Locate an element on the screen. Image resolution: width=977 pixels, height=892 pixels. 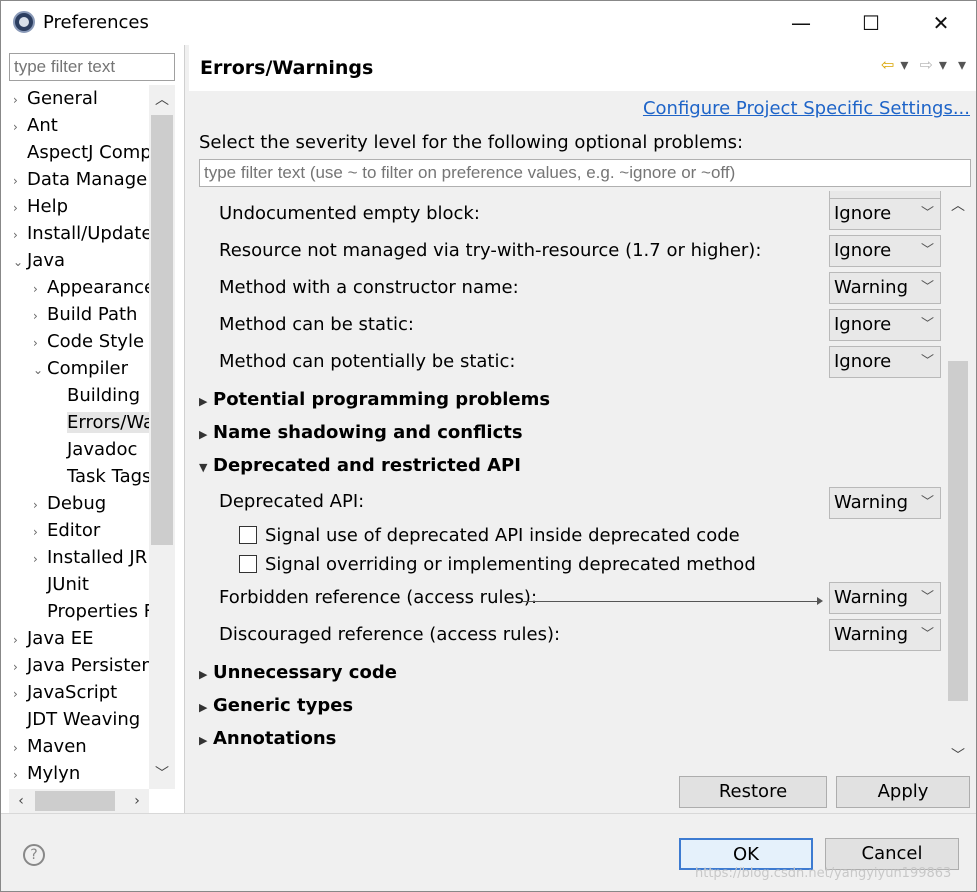
tree-item: › Debug is located at coordinates (69, 503).